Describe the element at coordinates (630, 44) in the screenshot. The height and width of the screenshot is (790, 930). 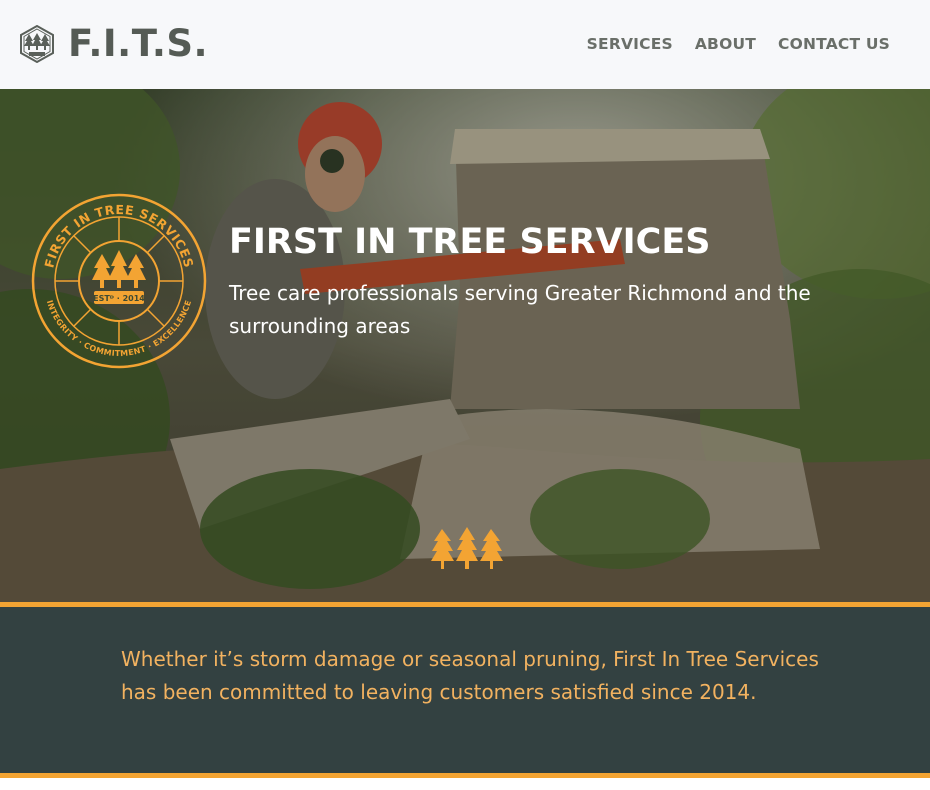
I see `nav-services: SERVICES` at that location.